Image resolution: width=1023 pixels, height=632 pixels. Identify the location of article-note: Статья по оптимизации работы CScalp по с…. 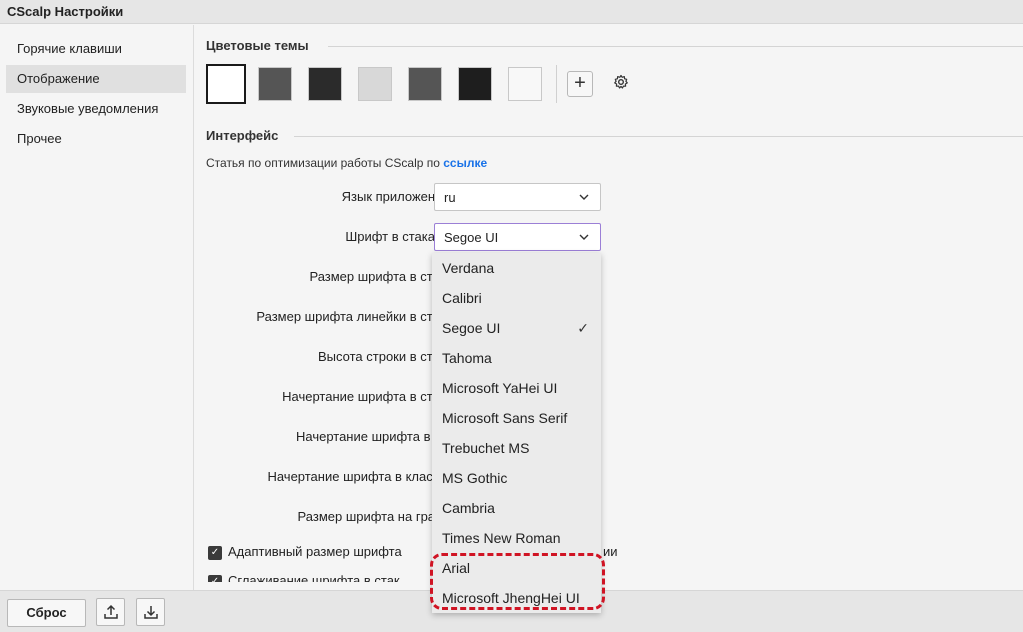
(346, 163).